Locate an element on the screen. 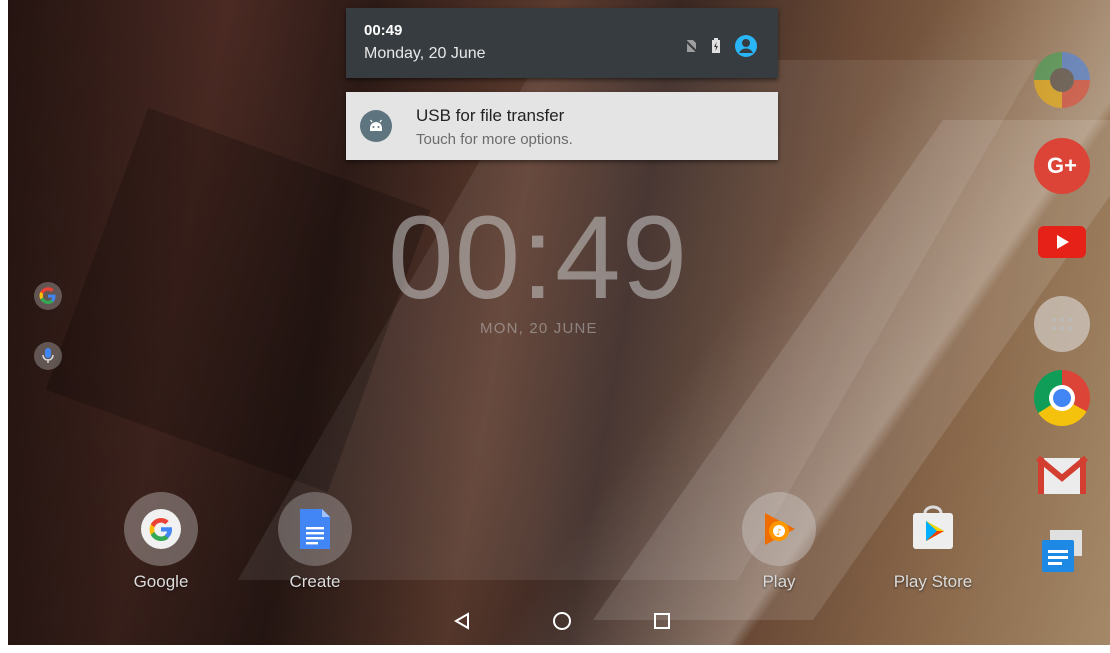 Image resolution: width=1110 pixels, height=653 pixels. shade-date: Monday, 20 June is located at coordinates (425, 54).